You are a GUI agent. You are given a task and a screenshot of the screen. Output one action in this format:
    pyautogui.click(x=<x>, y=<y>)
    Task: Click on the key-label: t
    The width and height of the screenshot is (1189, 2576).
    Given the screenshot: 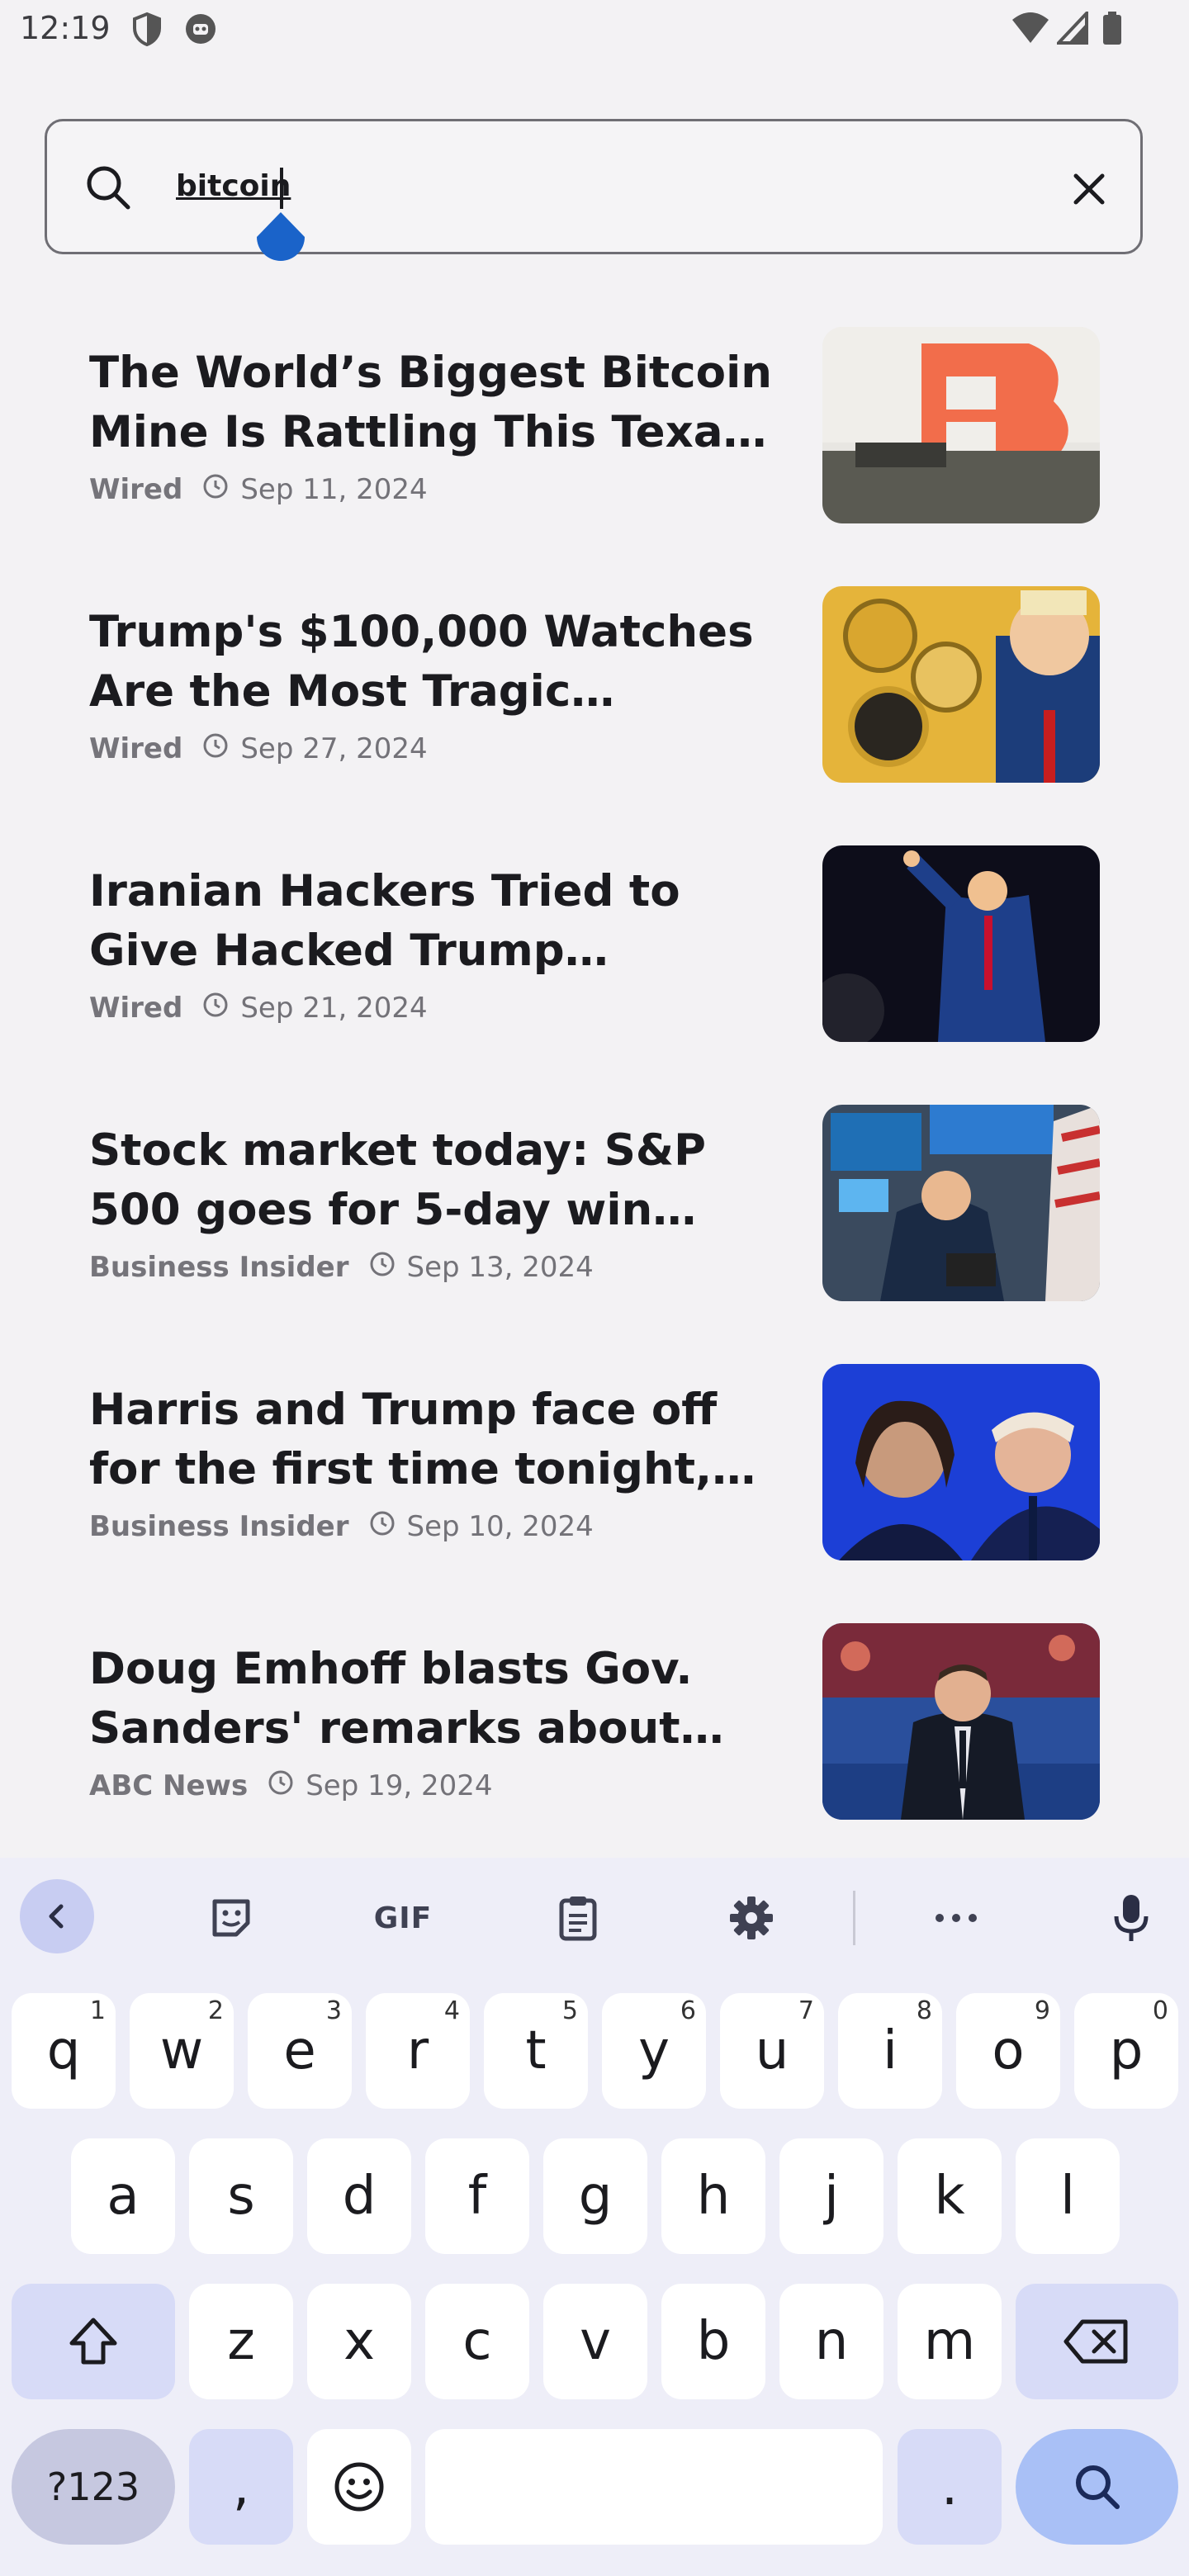 What is the action you would take?
    pyautogui.click(x=536, y=2050)
    